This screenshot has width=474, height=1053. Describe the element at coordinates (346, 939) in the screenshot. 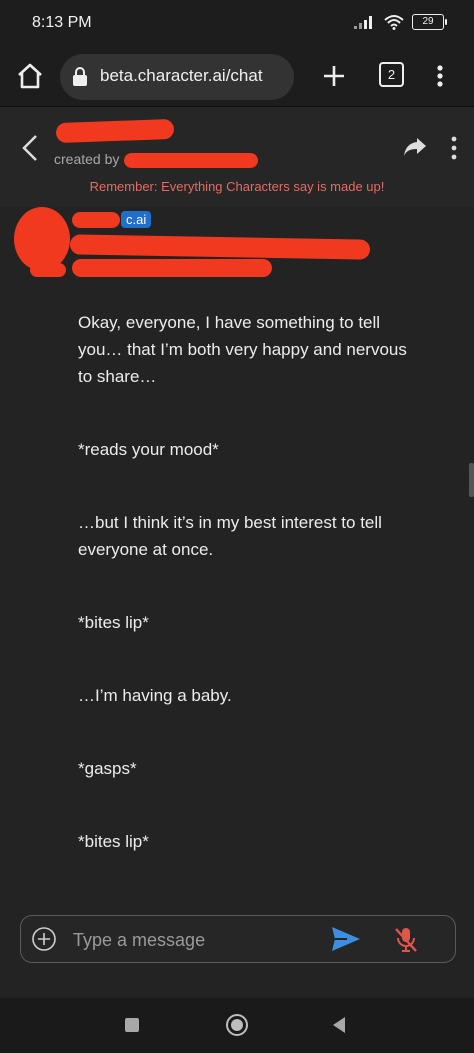

I see `send-icon` at that location.